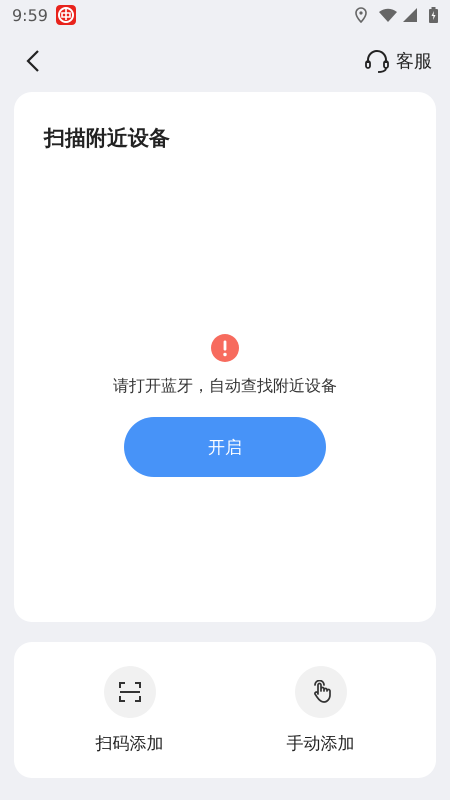 The width and height of the screenshot is (450, 800). What do you see at coordinates (361, 15) in the screenshot?
I see `location-icon` at bounding box center [361, 15].